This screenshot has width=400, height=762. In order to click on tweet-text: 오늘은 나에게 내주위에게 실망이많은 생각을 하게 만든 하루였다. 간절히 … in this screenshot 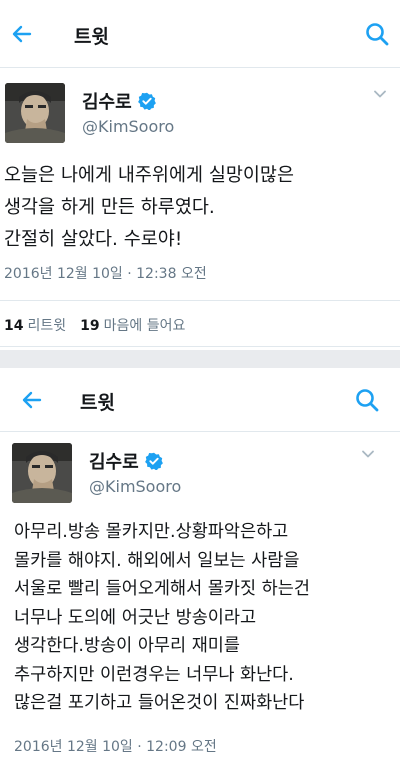, I will do `click(149, 208)`.